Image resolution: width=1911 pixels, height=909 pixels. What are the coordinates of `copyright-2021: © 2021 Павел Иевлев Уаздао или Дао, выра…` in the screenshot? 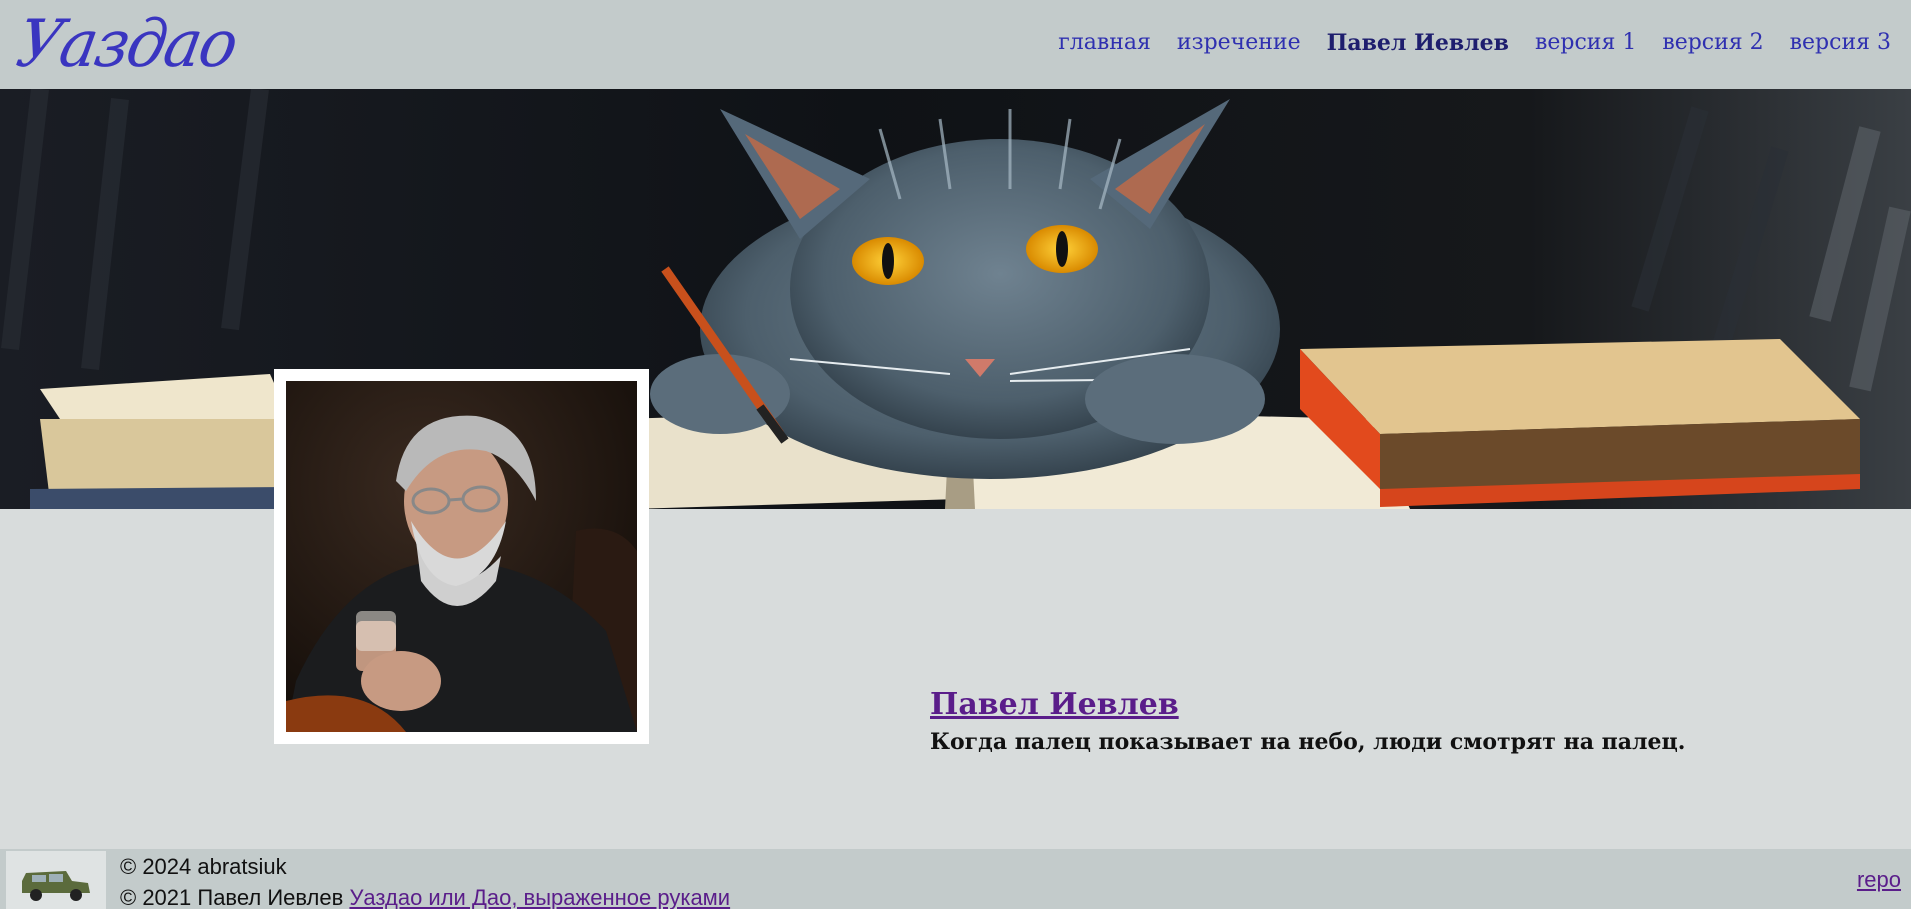 It's located at (425, 895).